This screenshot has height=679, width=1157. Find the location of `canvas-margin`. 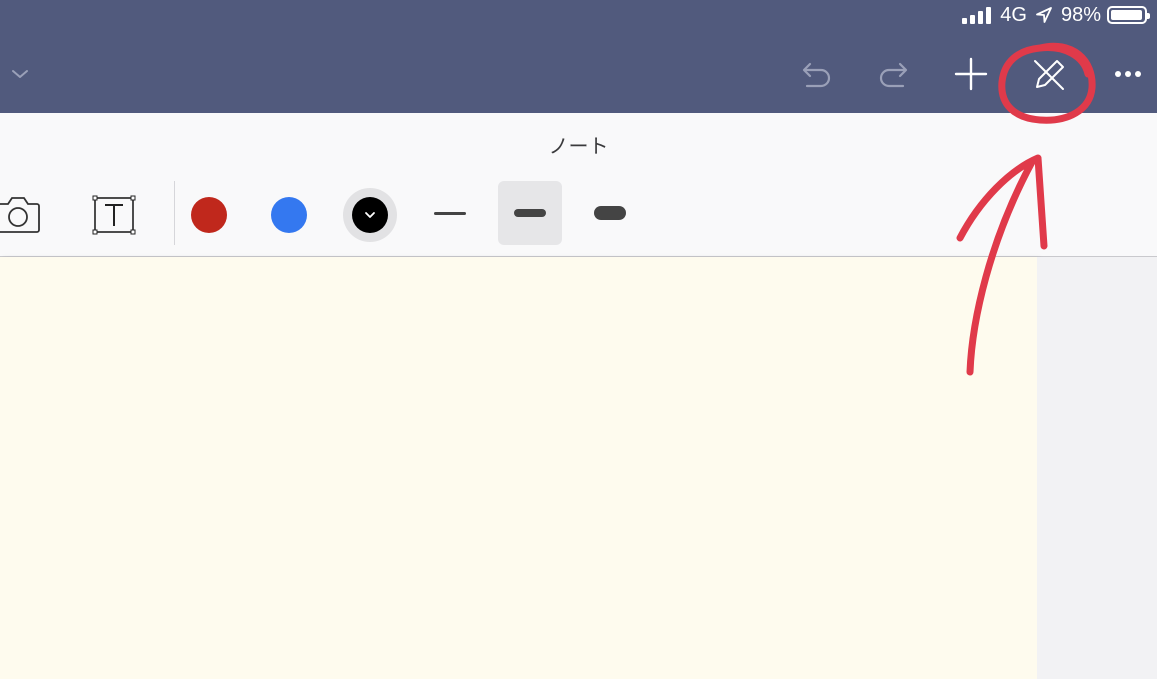

canvas-margin is located at coordinates (1097, 468).